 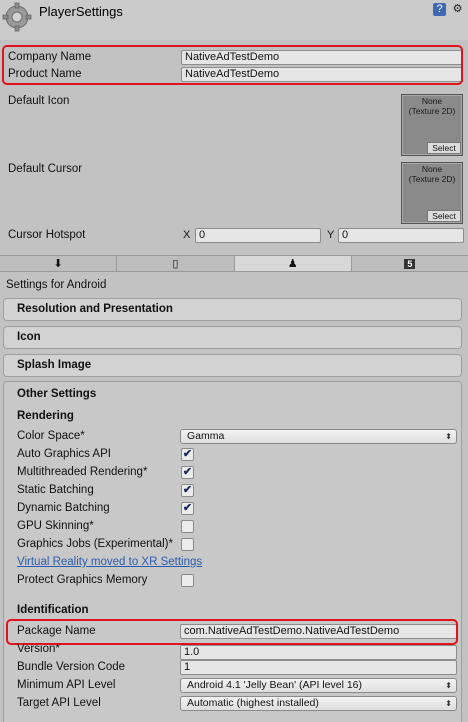 I want to click on default-icon-label: Default Icon, so click(x=39, y=101).